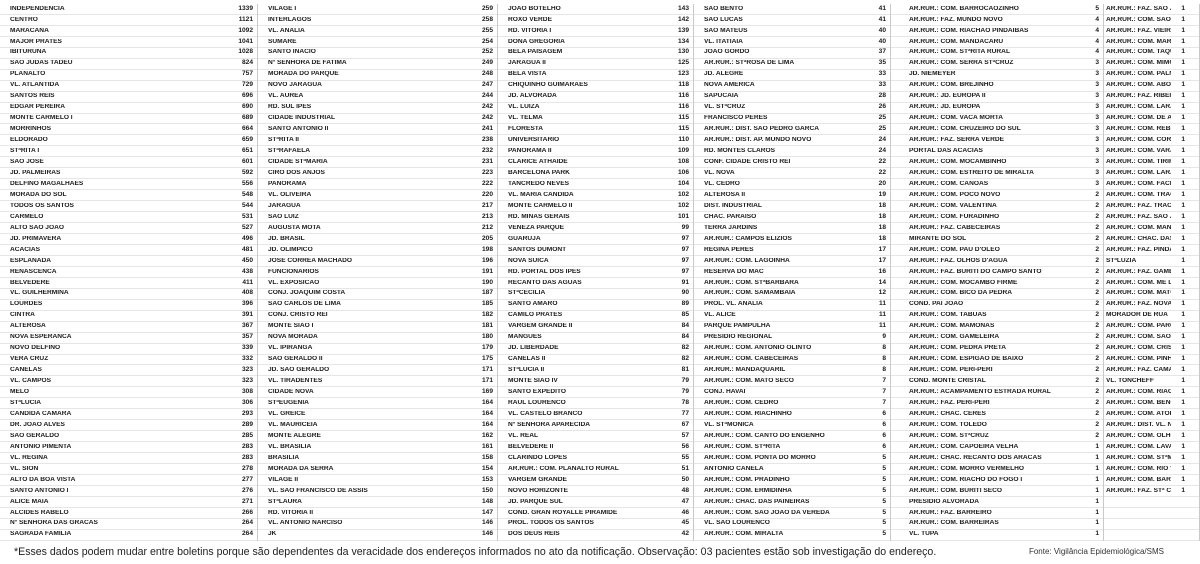 This screenshot has width=1200, height=564. What do you see at coordinates (527, 359) in the screenshot?
I see `neighborhood-name: CANELAS II` at bounding box center [527, 359].